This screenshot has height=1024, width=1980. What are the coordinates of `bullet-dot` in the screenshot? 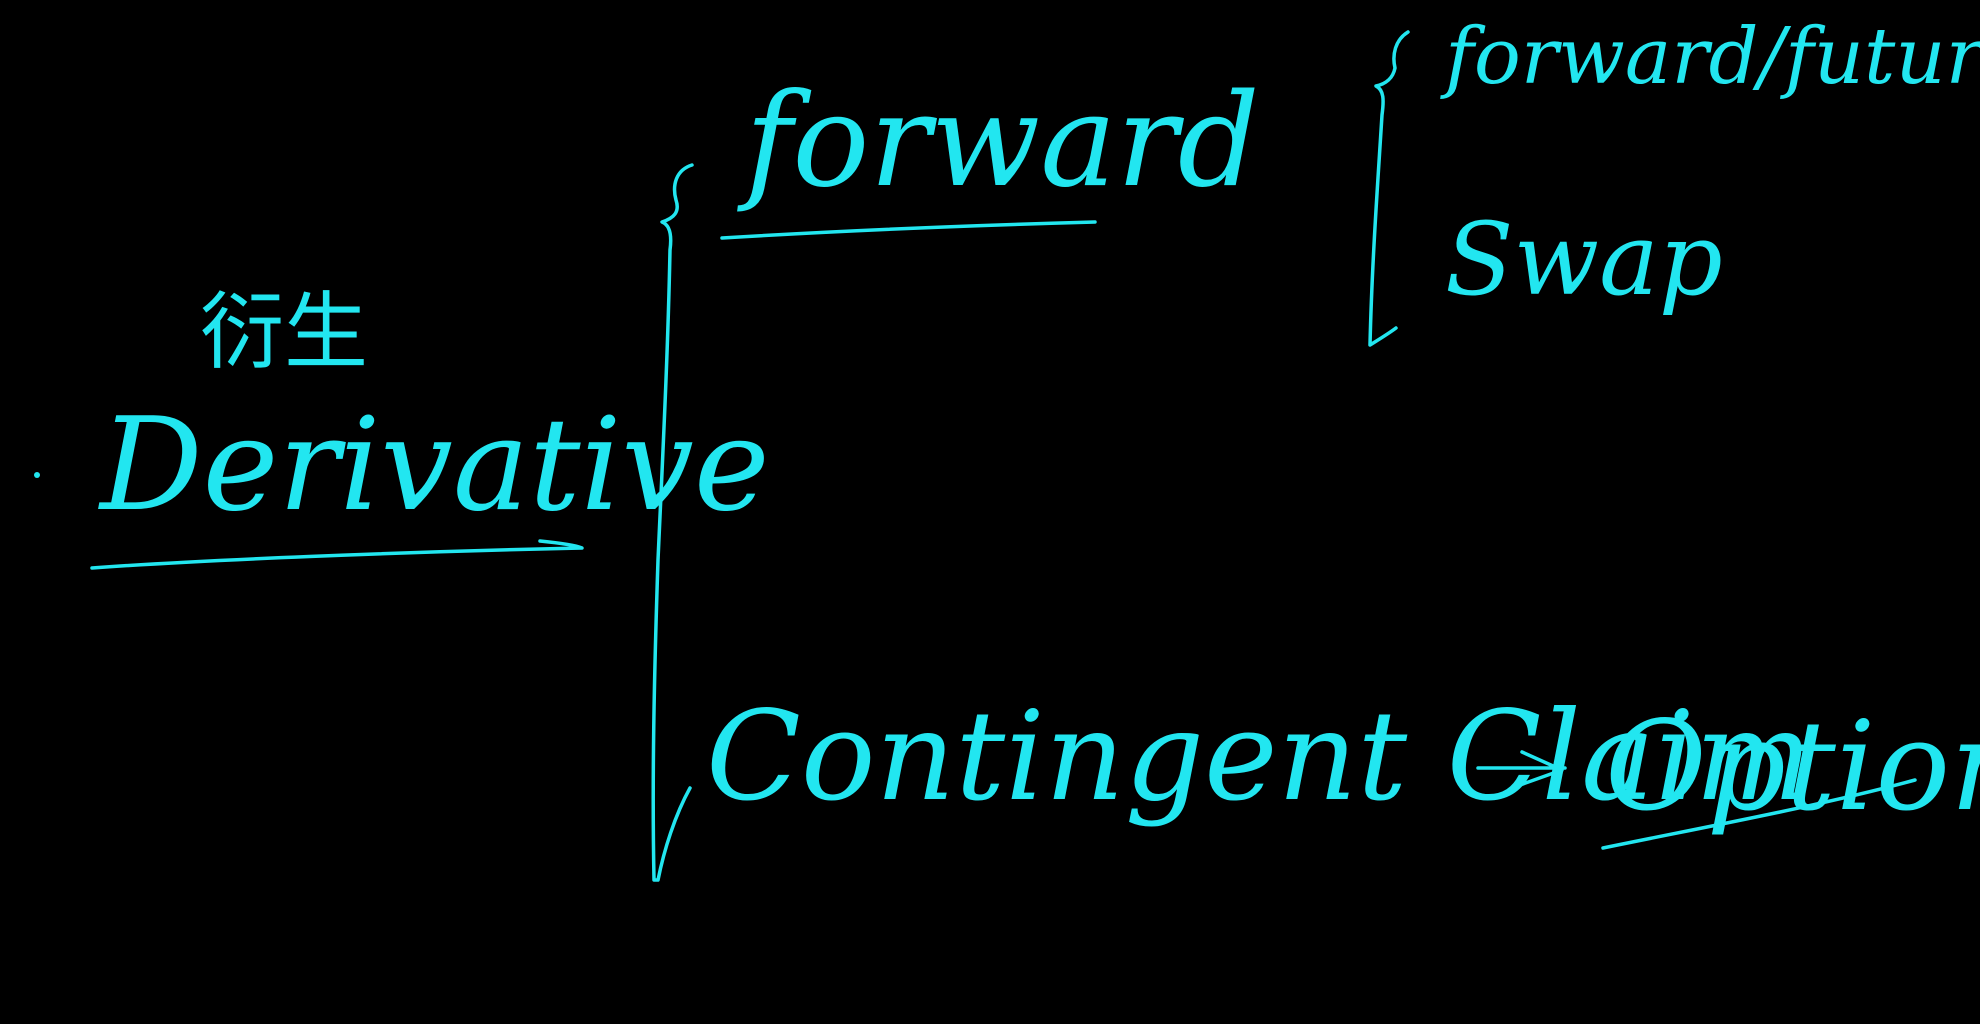 It's located at (37, 475).